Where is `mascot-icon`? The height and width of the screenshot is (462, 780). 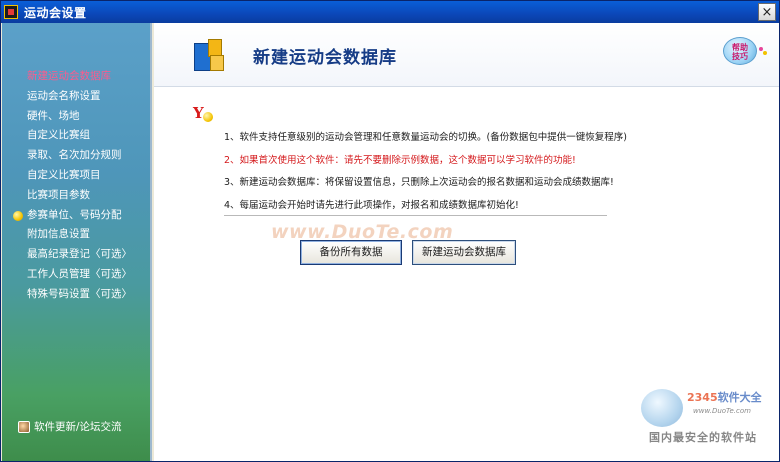 mascot-icon is located at coordinates (662, 408).